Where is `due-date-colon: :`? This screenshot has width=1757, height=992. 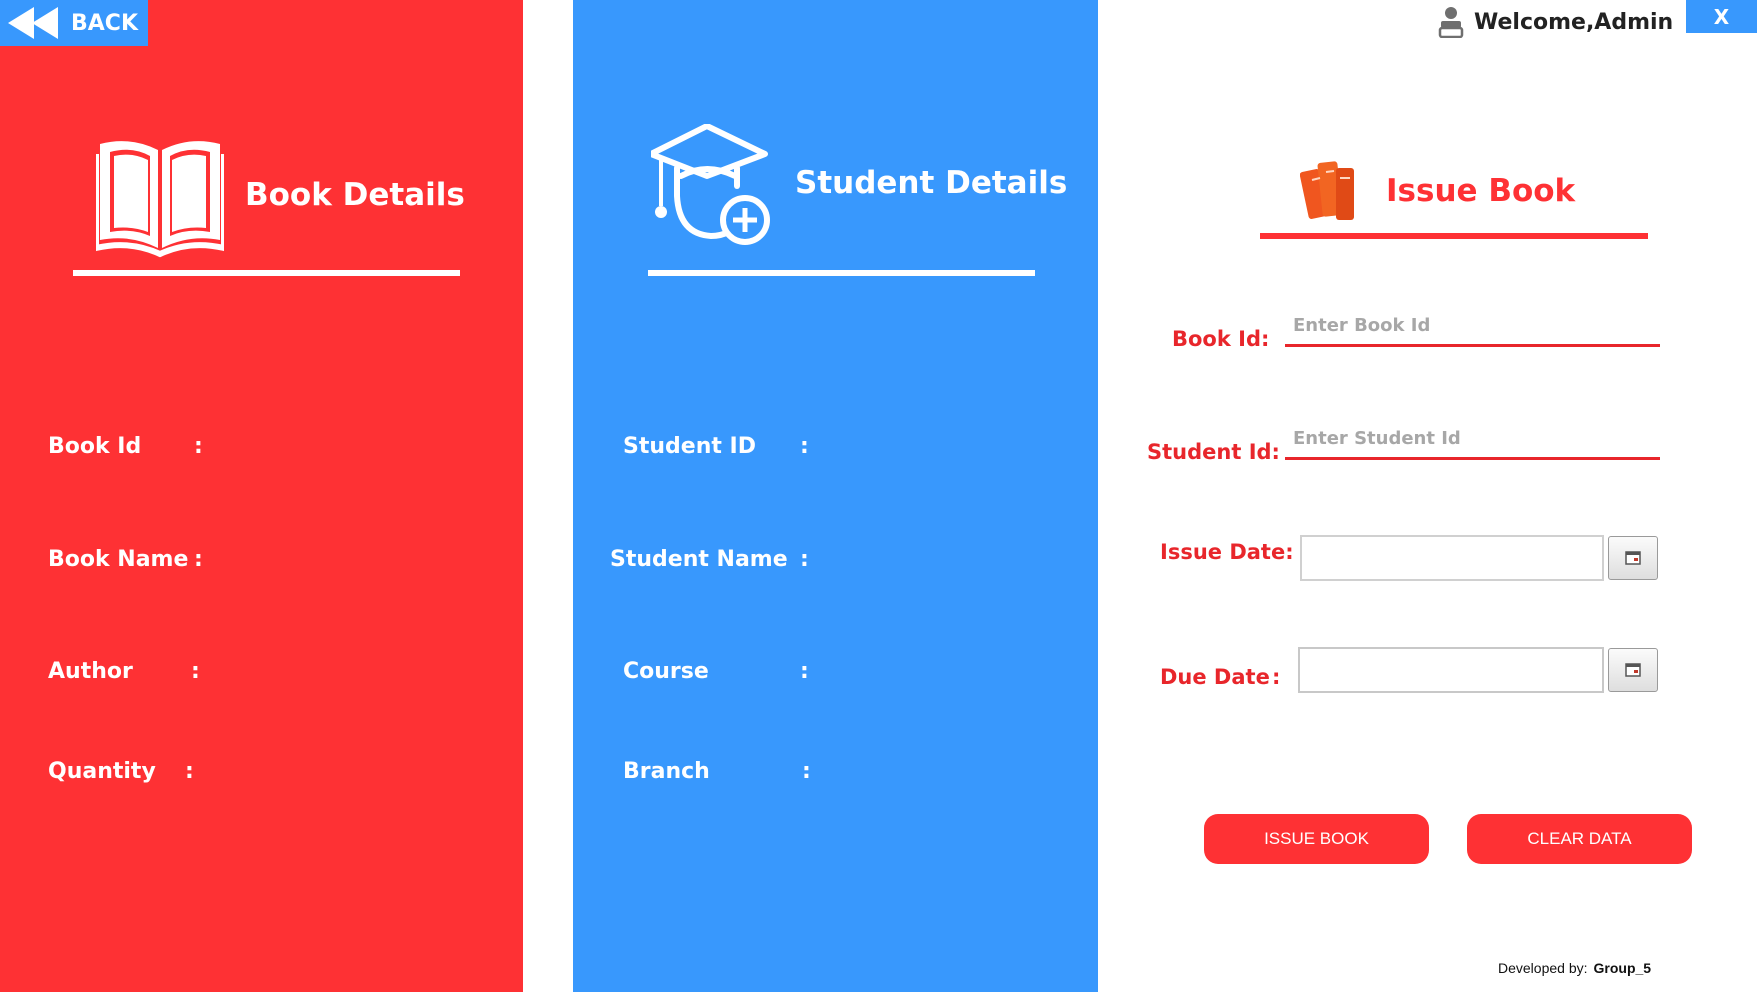 due-date-colon: : is located at coordinates (1276, 677).